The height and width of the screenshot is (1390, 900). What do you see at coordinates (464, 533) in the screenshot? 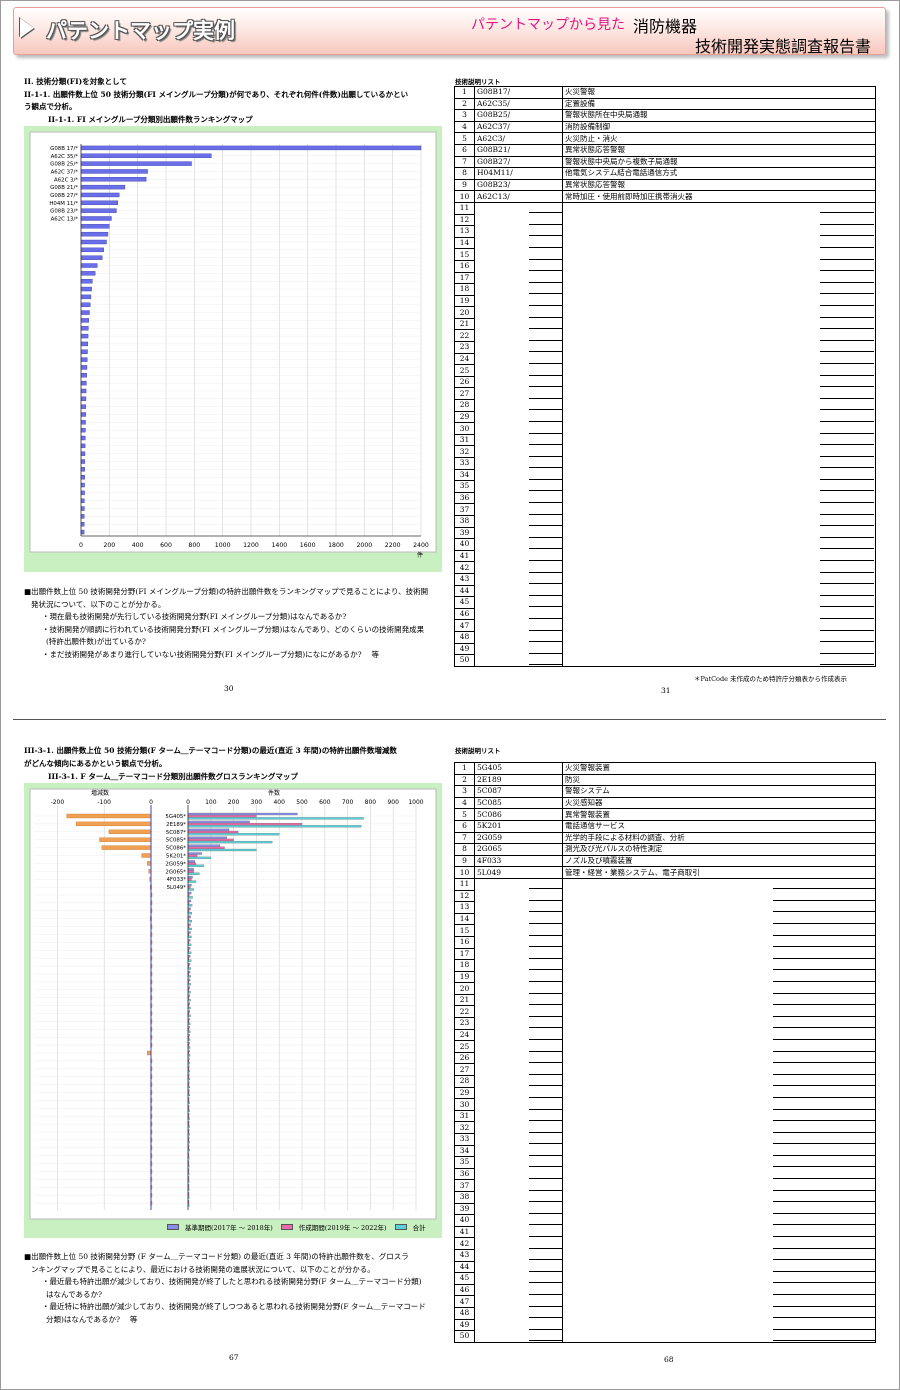
I see `row-number: 39` at bounding box center [464, 533].